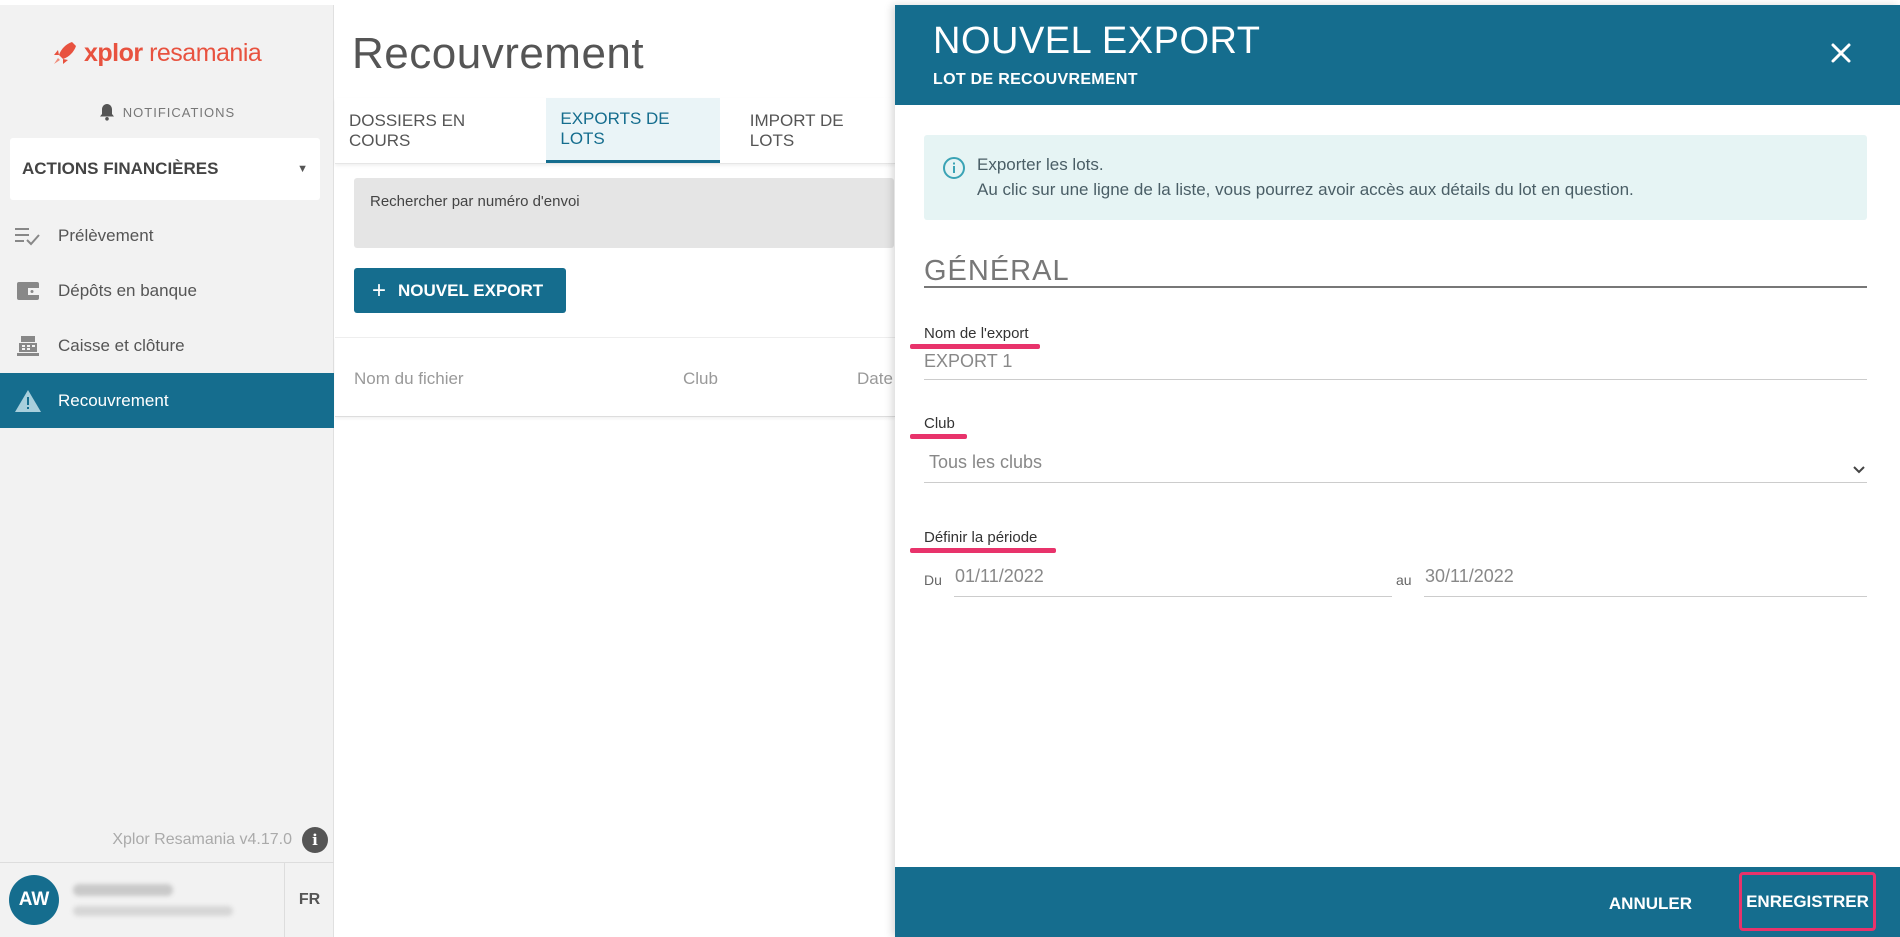 This screenshot has height=937, width=1900. Describe the element at coordinates (113, 52) in the screenshot. I see `brand-name-bold: xplor` at that location.